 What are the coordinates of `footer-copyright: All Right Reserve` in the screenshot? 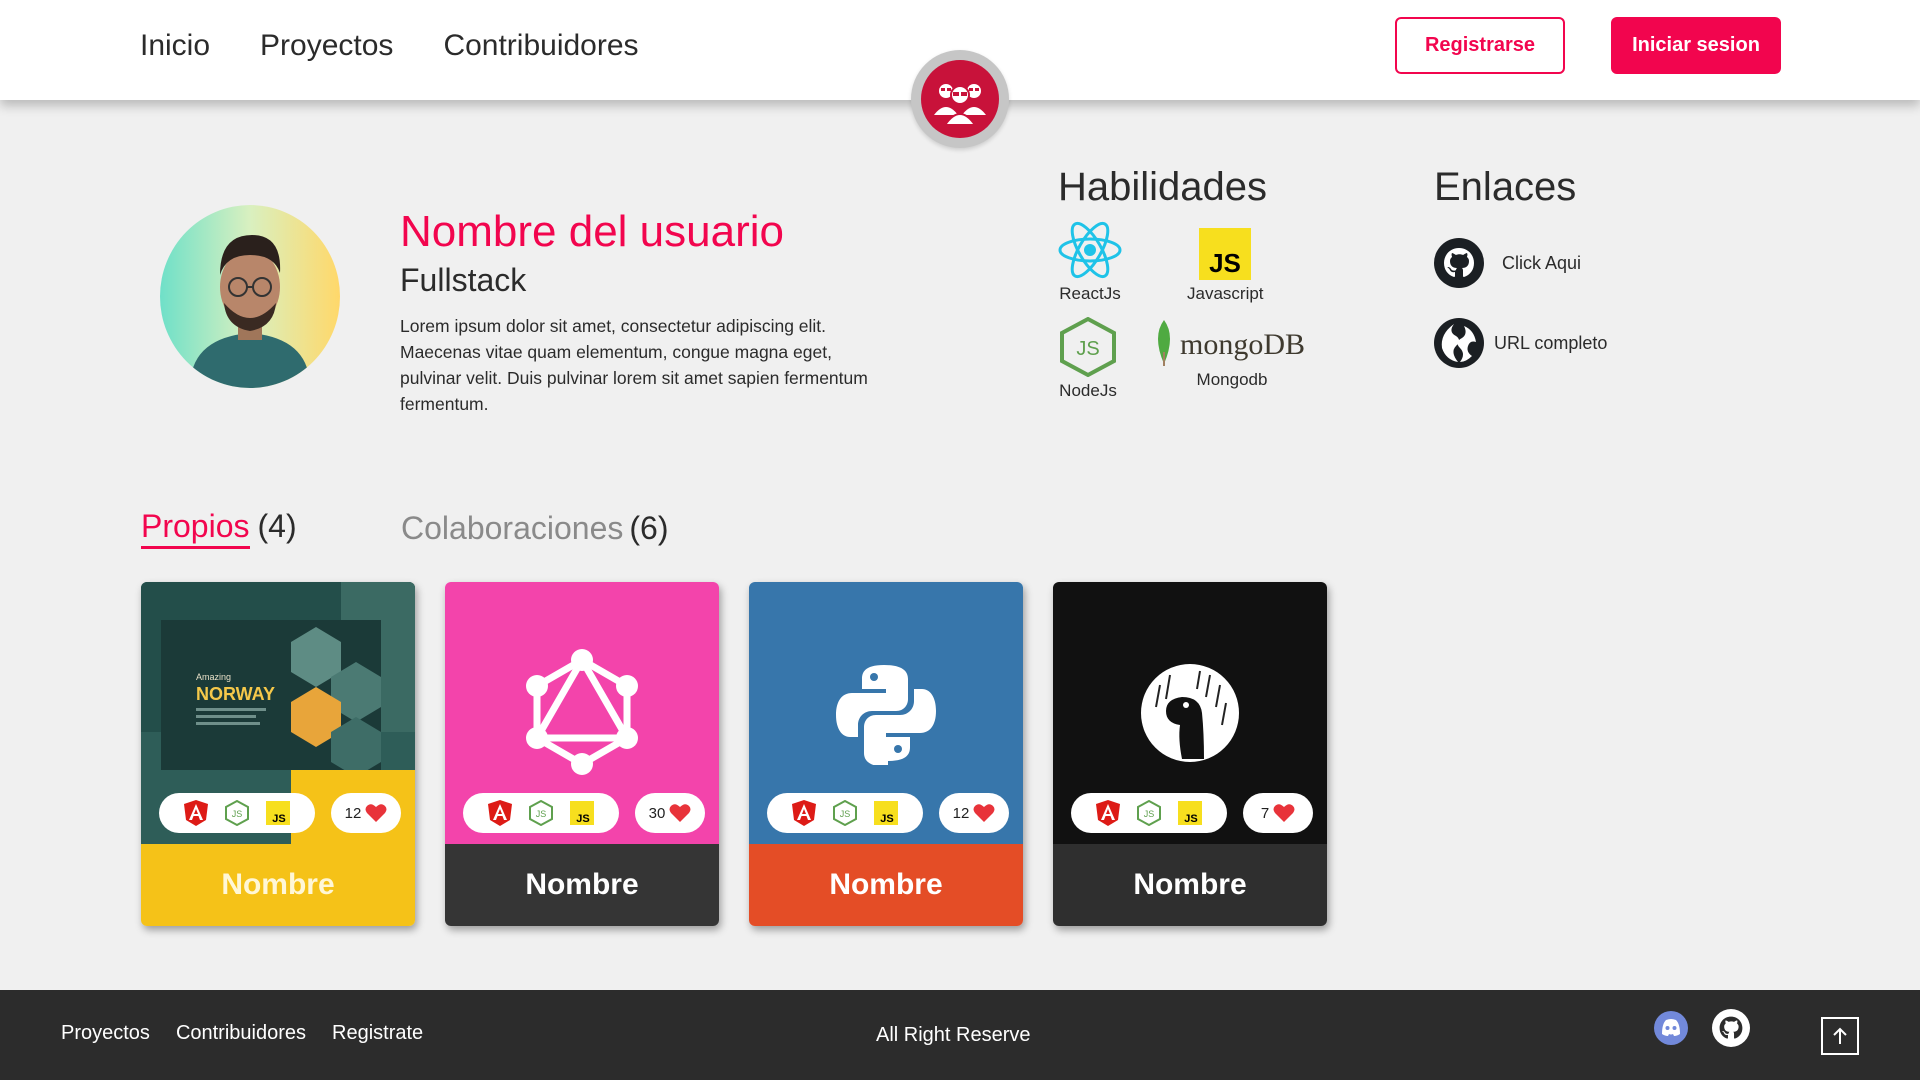 It's located at (953, 1035).